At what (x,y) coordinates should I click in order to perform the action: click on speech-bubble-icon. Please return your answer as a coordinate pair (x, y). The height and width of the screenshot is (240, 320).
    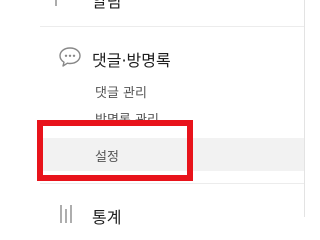
    Looking at the image, I should click on (70, 57).